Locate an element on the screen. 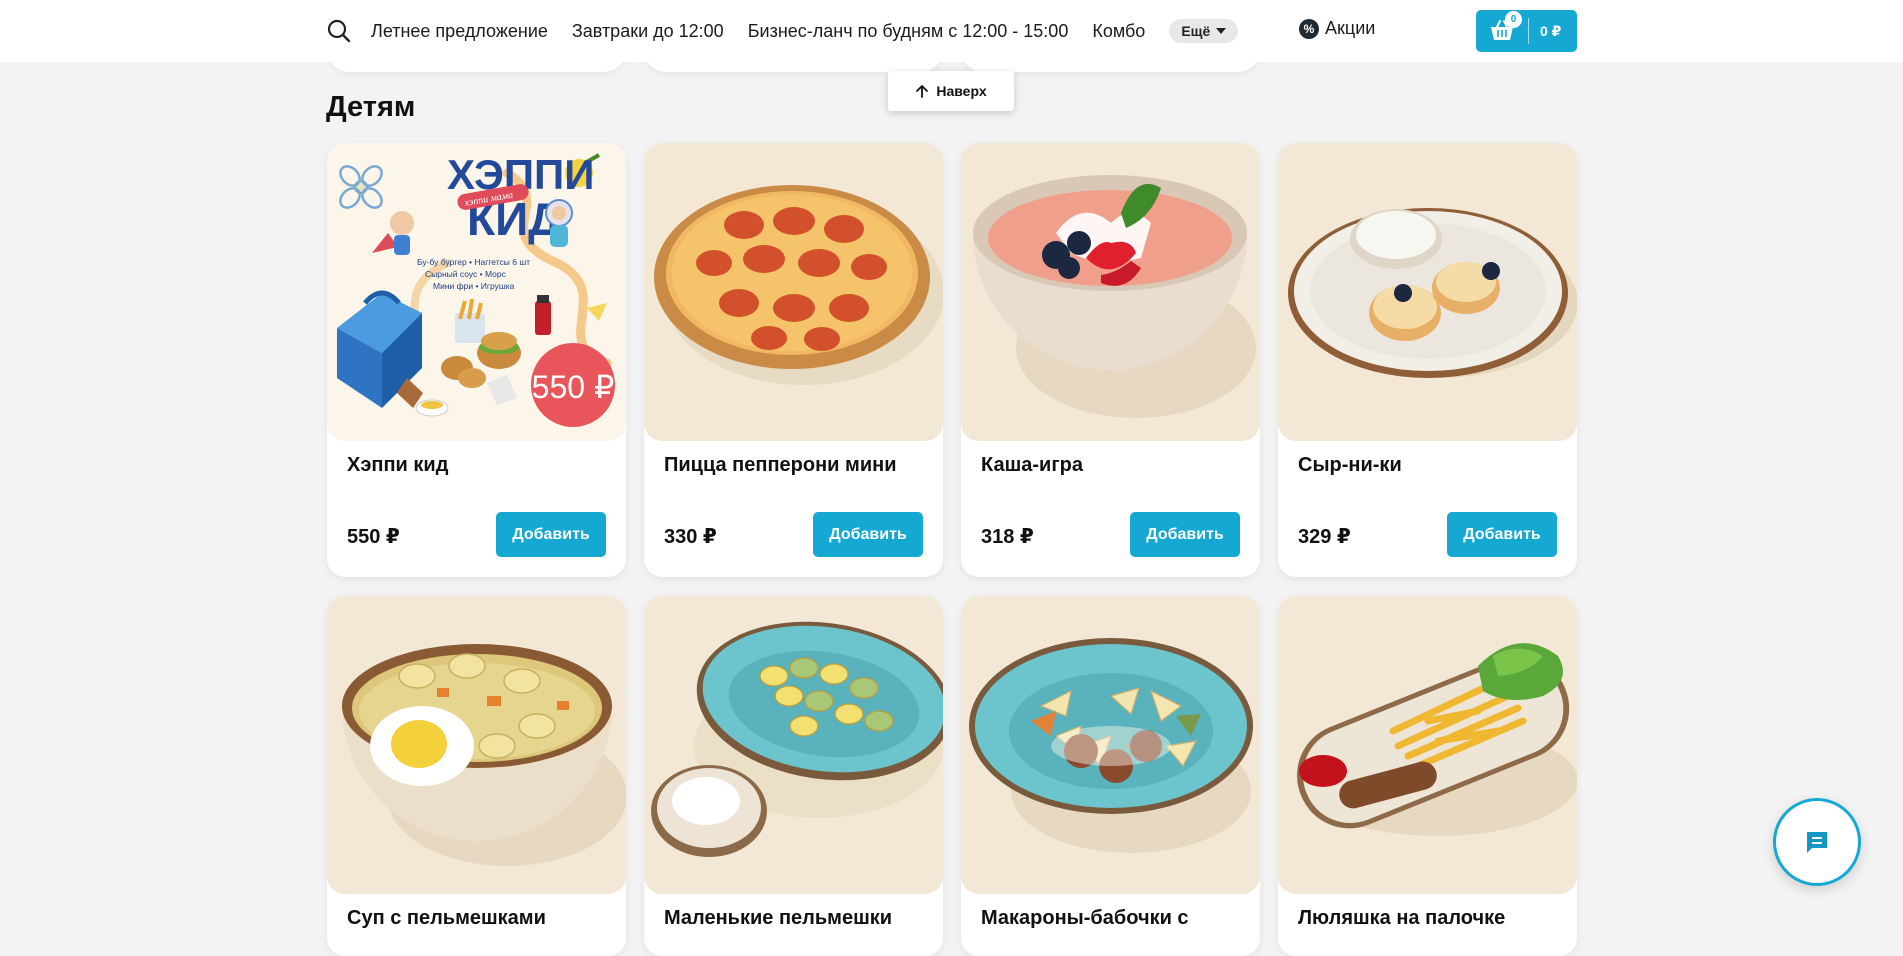 Image resolution: width=1903 pixels, height=956 pixels. chat-icon is located at coordinates (1817, 842).